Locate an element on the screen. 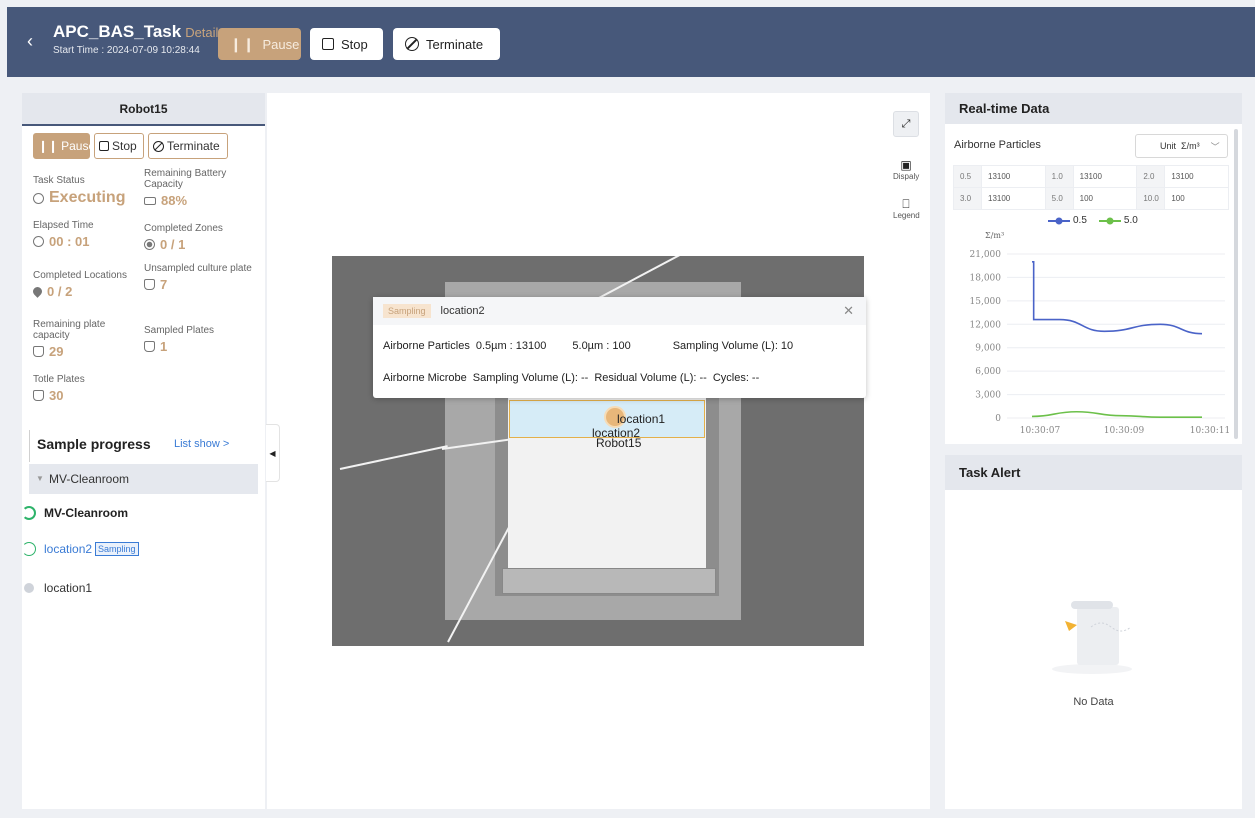  caret-down-icon: ▼ is located at coordinates (40, 478).